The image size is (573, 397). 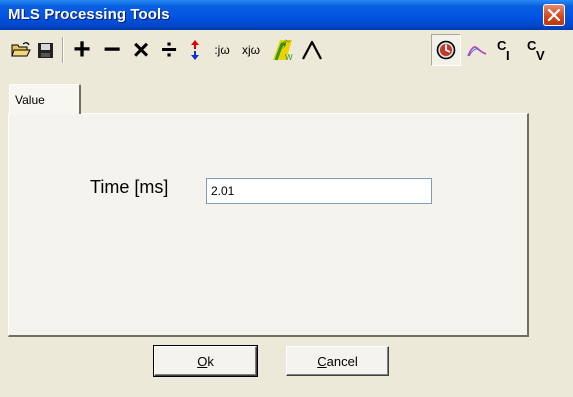 What do you see at coordinates (129, 187) in the screenshot?
I see `time-label: Time [ms]` at bounding box center [129, 187].